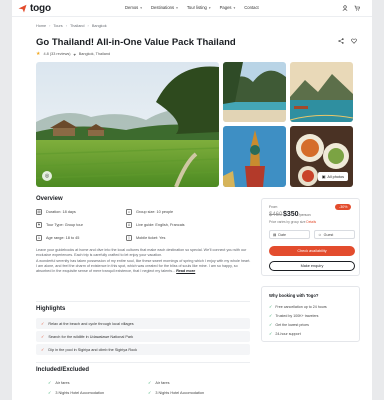 Image resolution: width=384 pixels, height=400 pixels. What do you see at coordinates (99, 26) in the screenshot?
I see `breadcrumb-bangkok: Bangkok` at bounding box center [99, 26].